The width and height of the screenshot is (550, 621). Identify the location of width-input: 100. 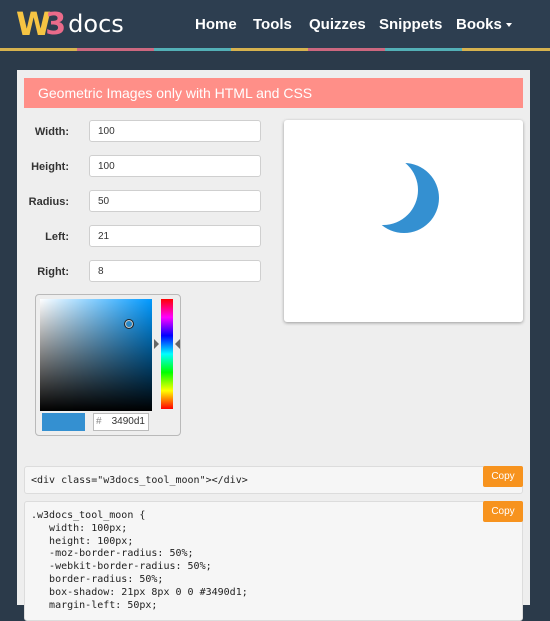
(175, 131).